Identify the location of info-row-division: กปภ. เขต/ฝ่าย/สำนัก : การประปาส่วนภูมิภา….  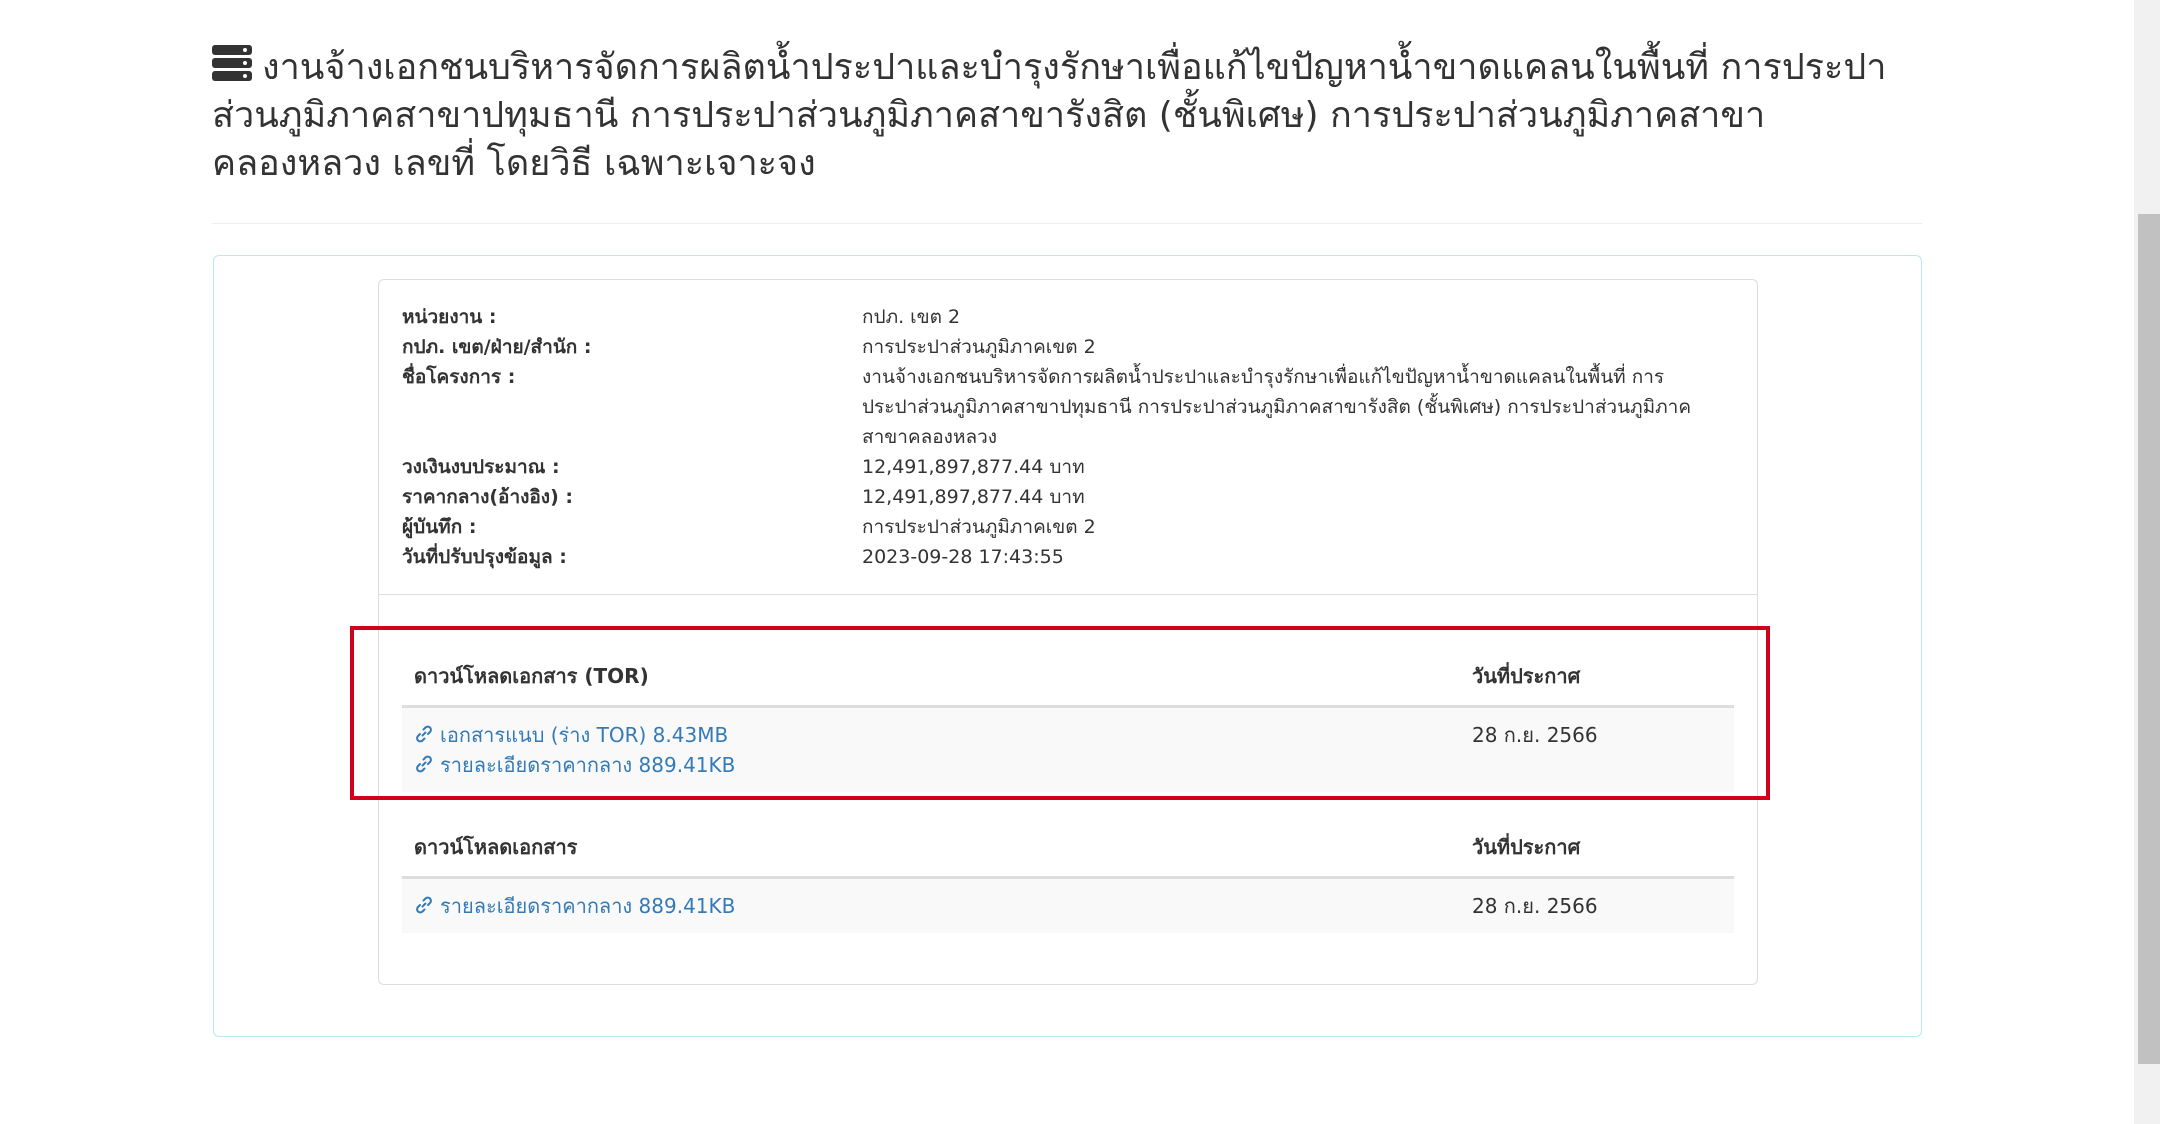
(1062, 347).